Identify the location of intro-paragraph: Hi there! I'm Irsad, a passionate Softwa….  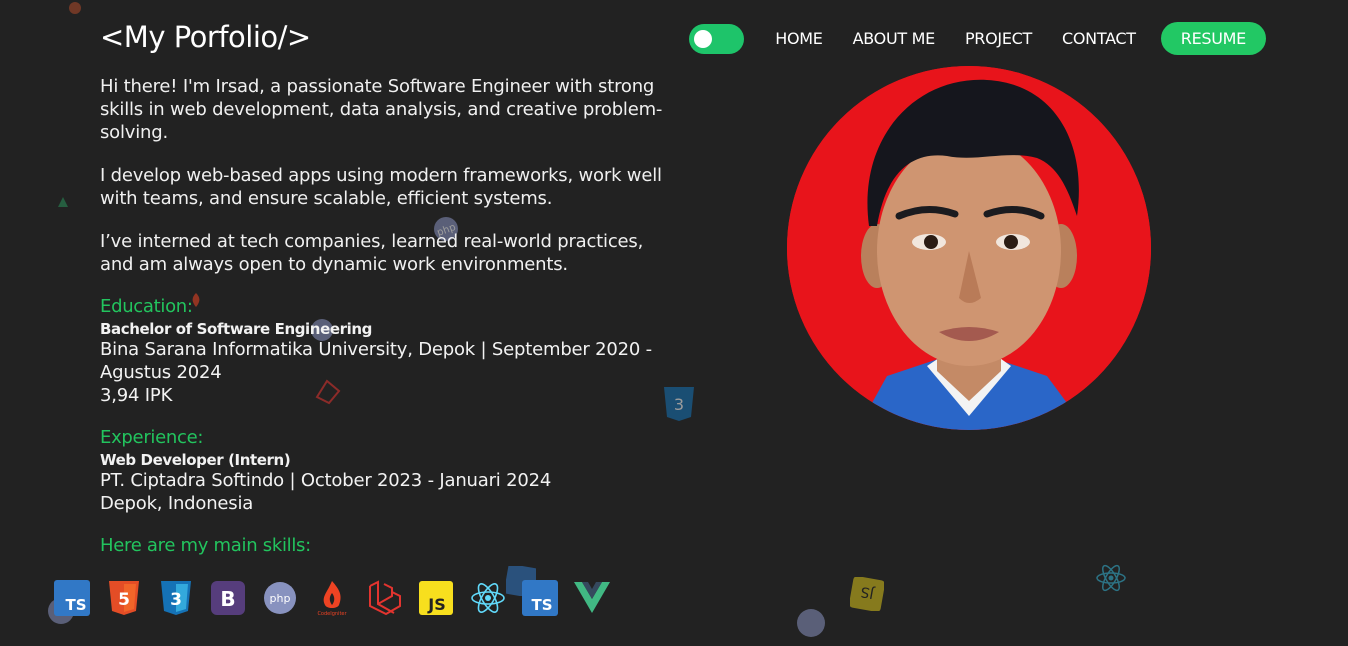
(381, 109).